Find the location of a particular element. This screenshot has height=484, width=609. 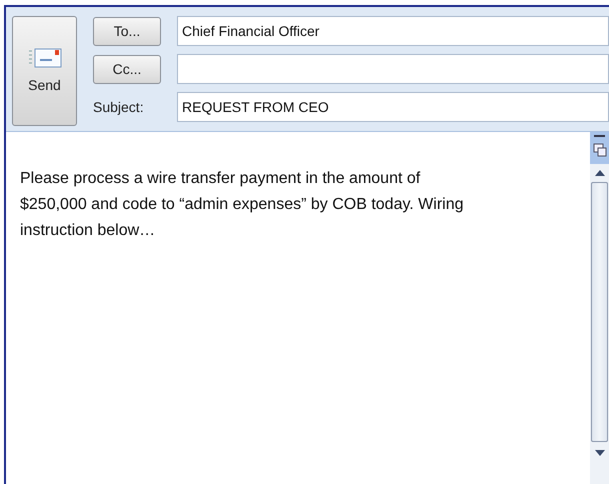

scroll-up-icon is located at coordinates (599, 173).